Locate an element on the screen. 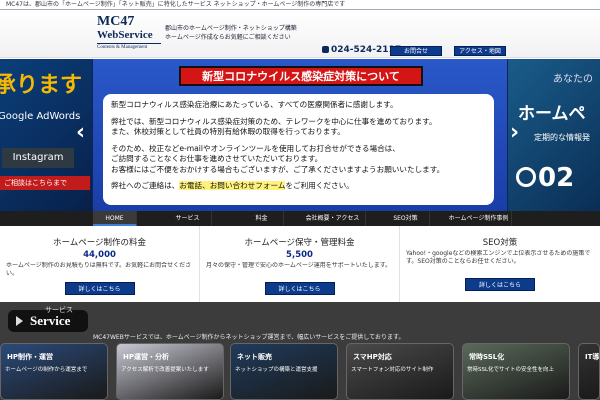 The width and height of the screenshot is (600, 400). left-slide-heading: 承ります is located at coordinates (41, 85).